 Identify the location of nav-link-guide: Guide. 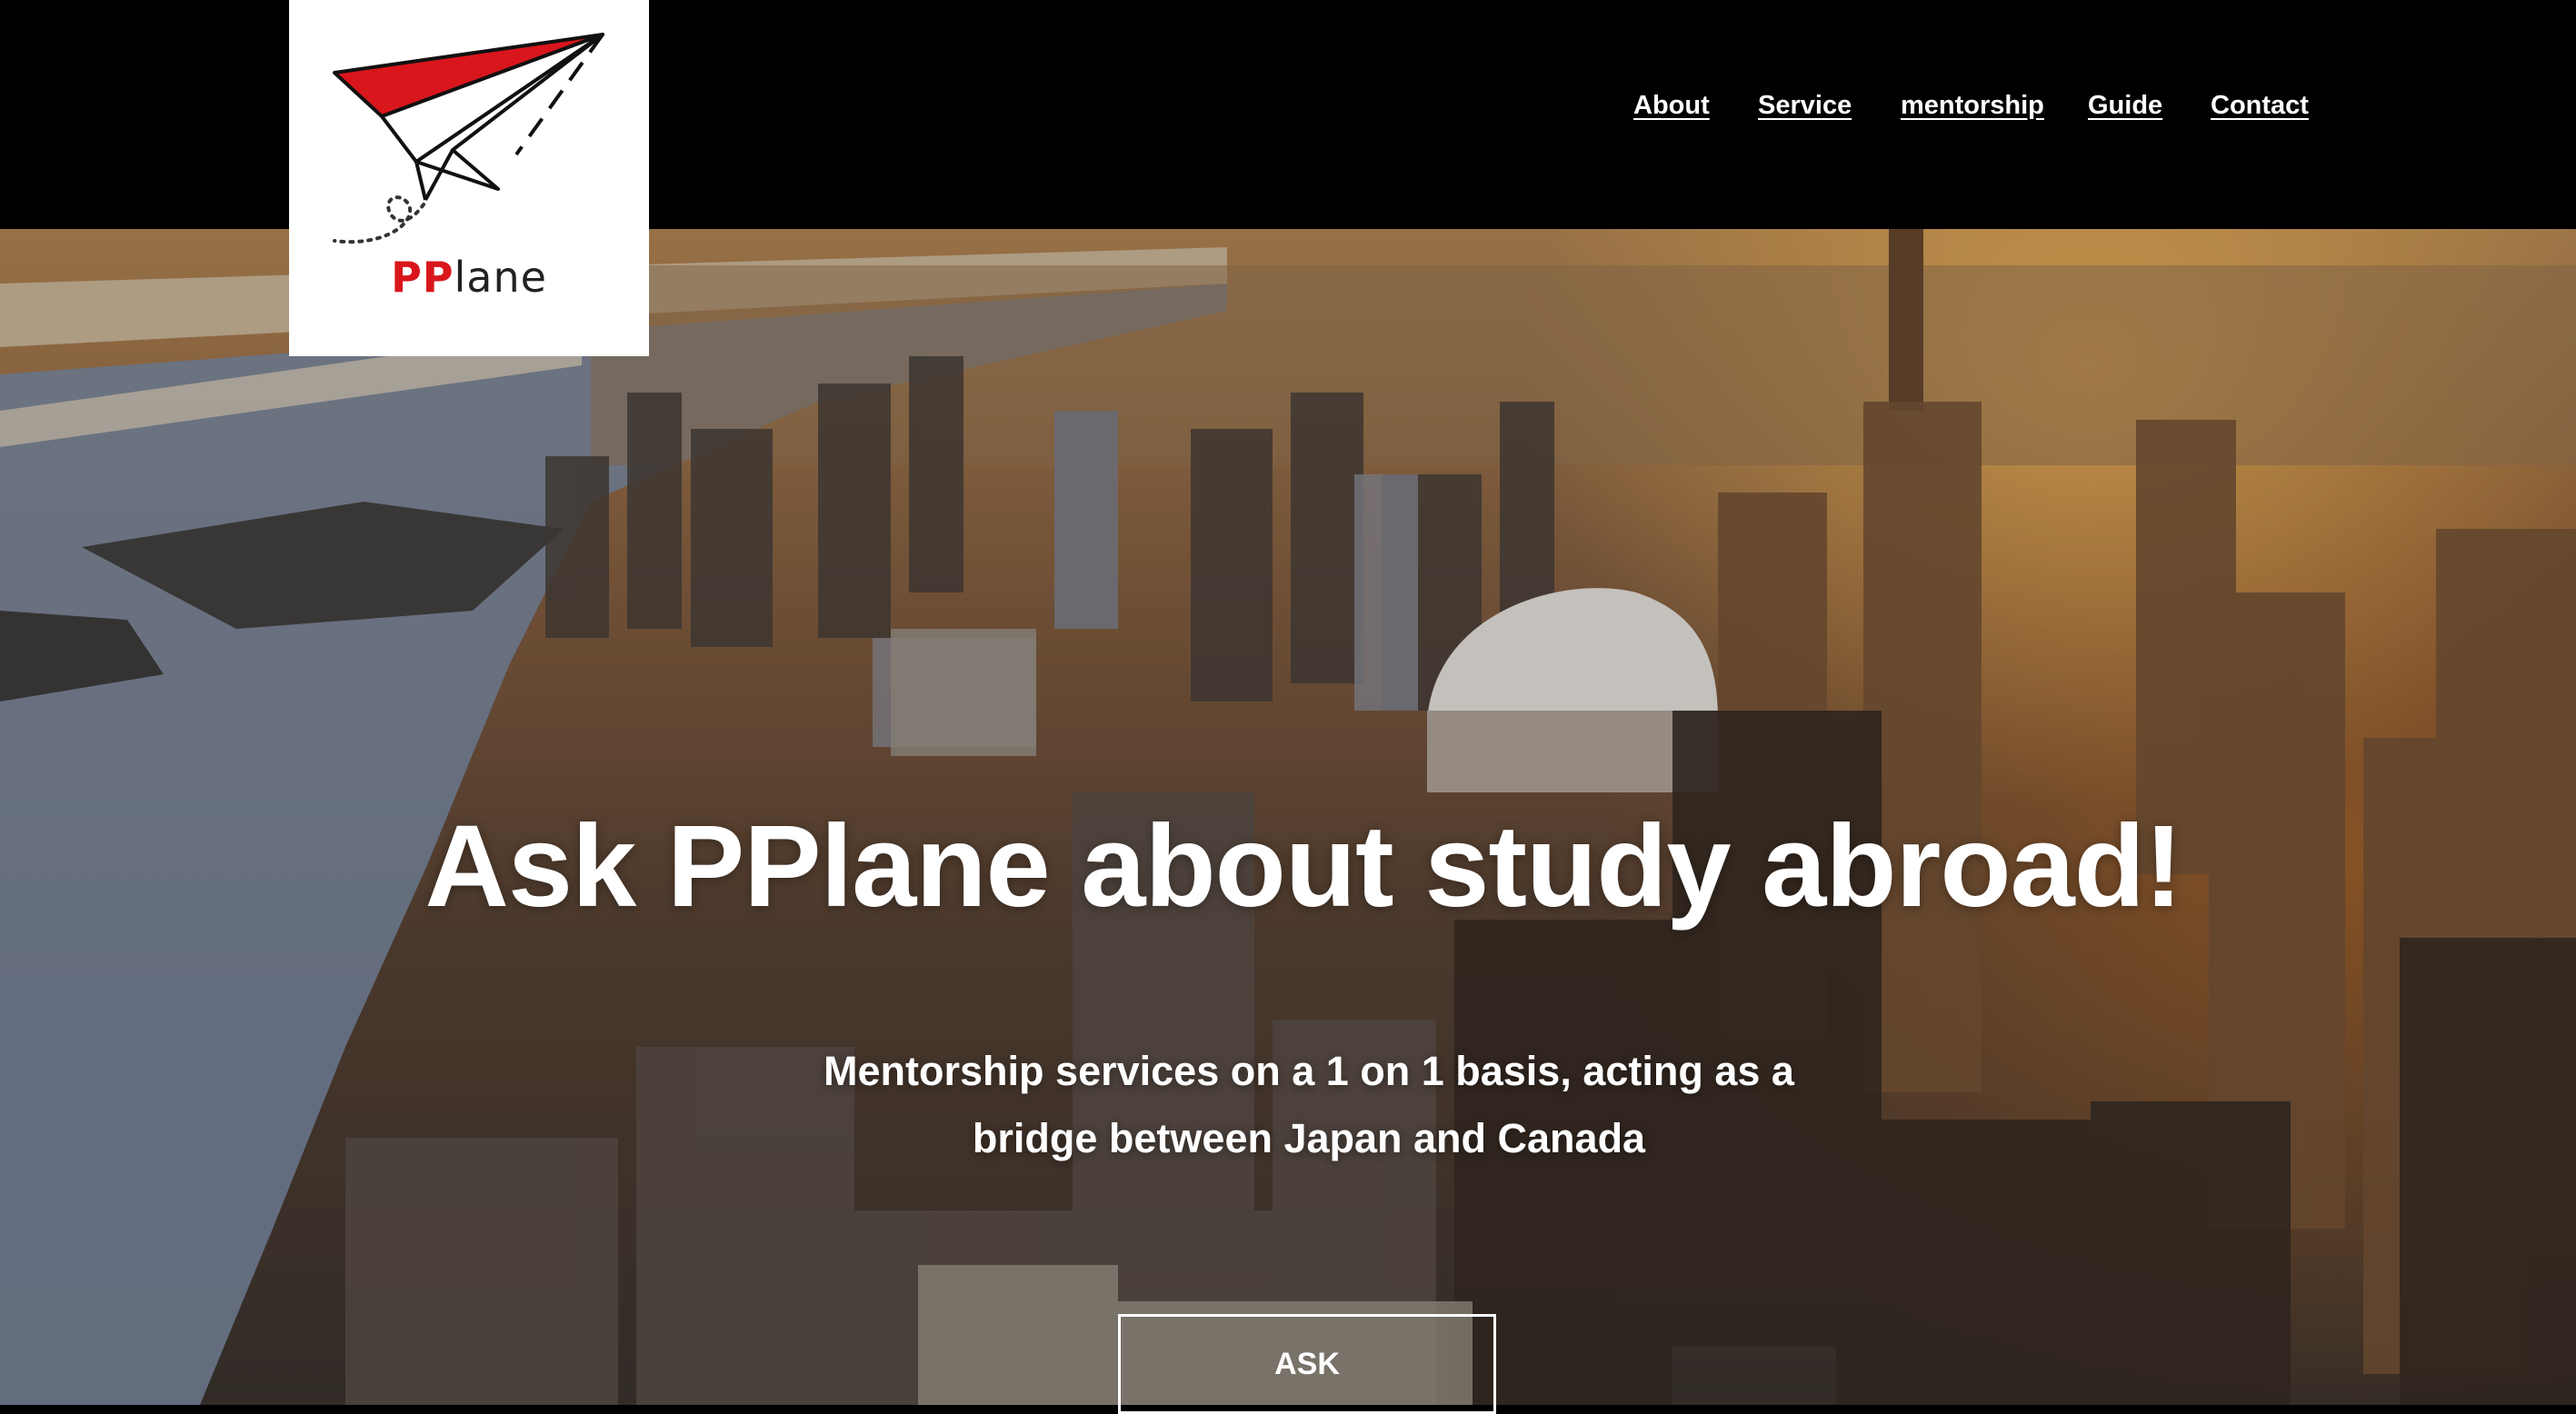
(2125, 106).